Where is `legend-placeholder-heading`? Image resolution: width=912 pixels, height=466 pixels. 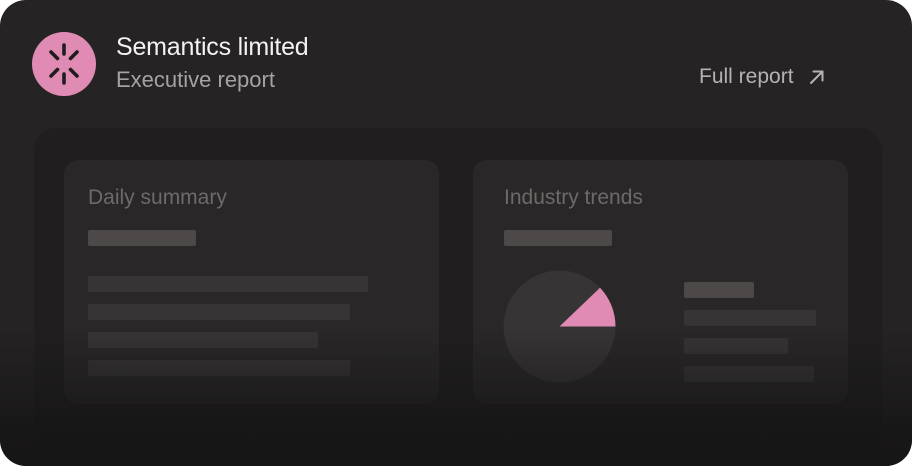
legend-placeholder-heading is located at coordinates (719, 290).